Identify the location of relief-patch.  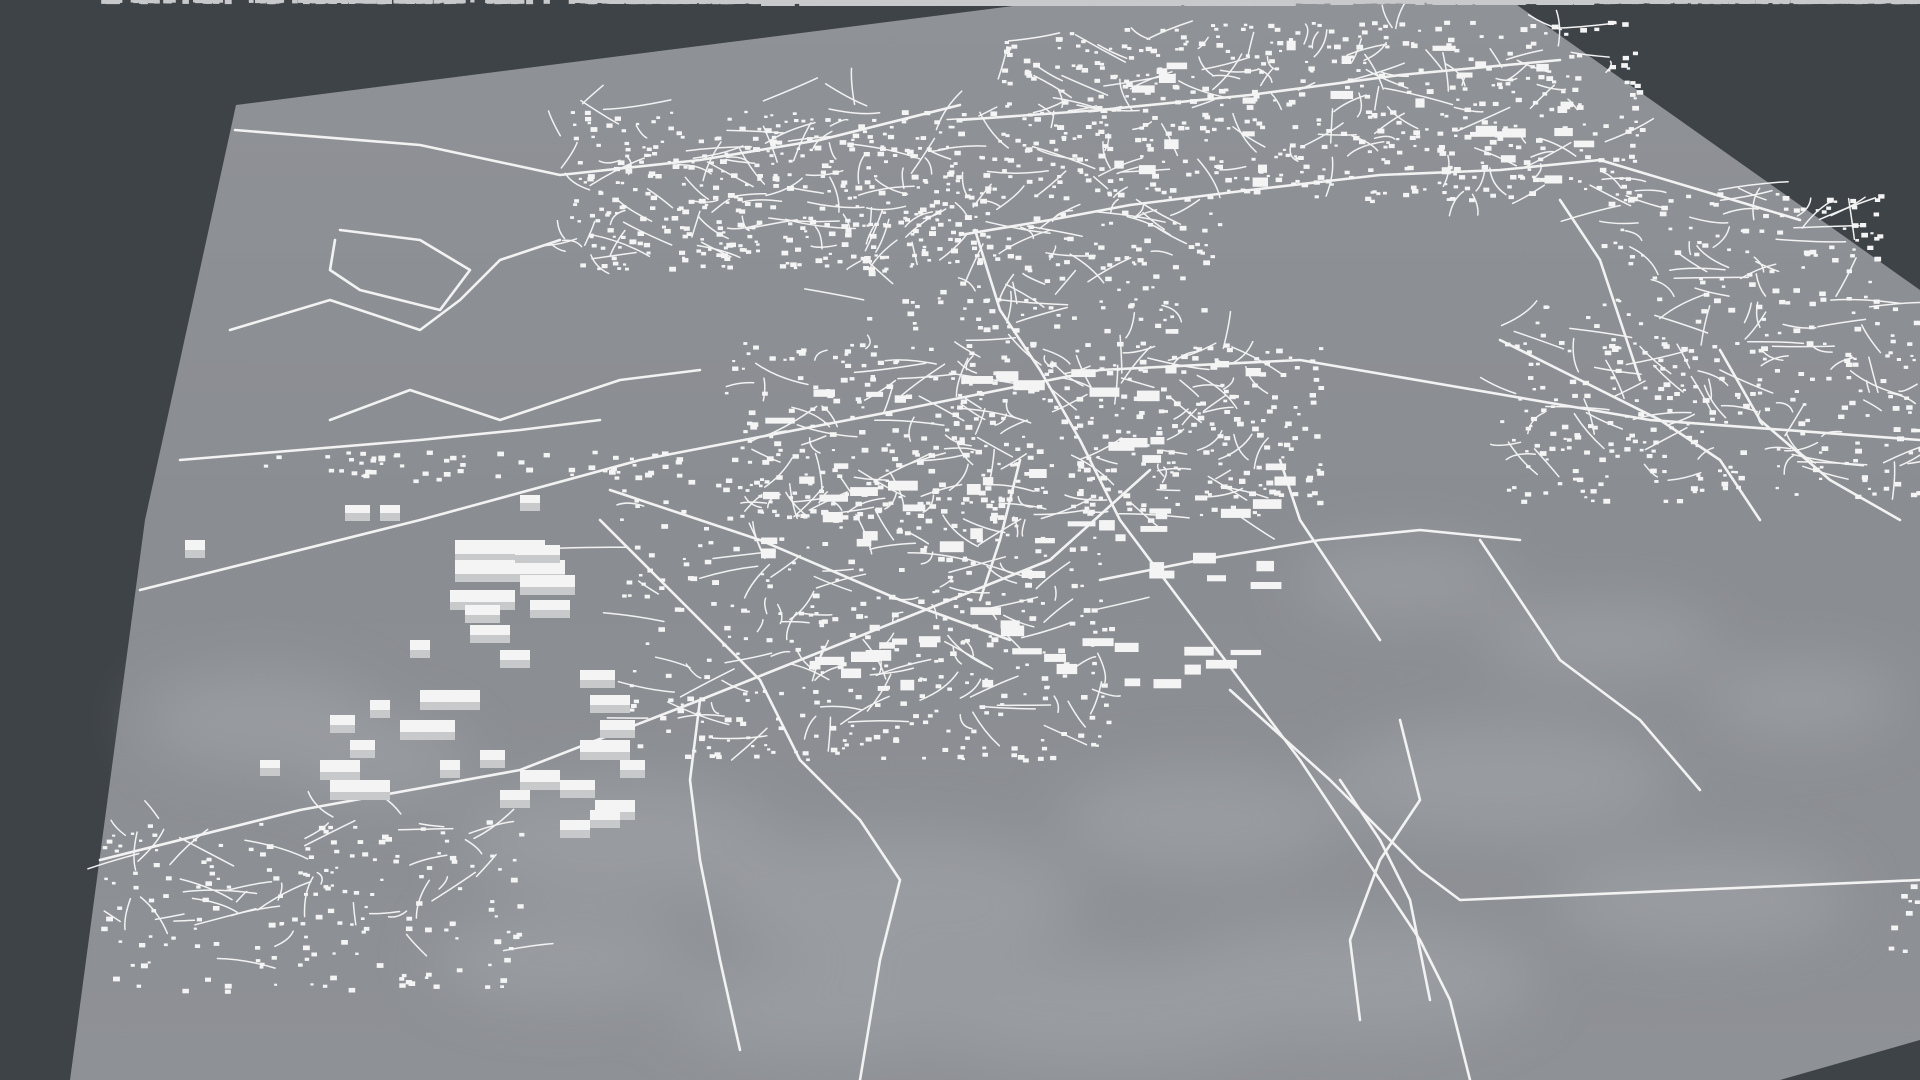
(1800, 700).